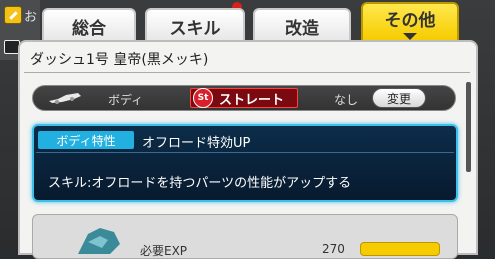  I want to click on tab-skill: スキル, so click(195, 26).